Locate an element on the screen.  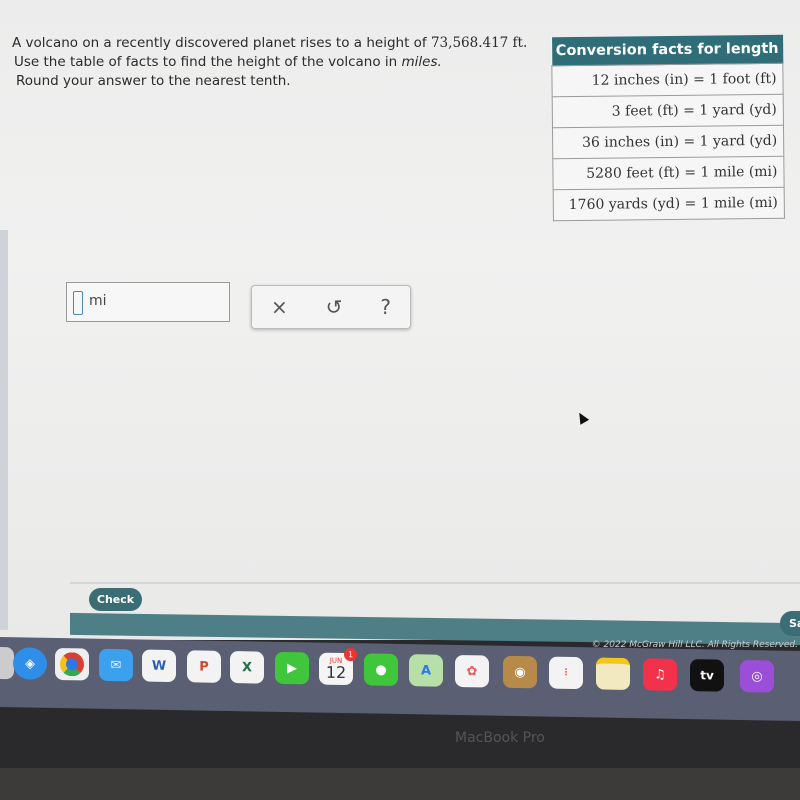
input-caret is located at coordinates (78, 303).